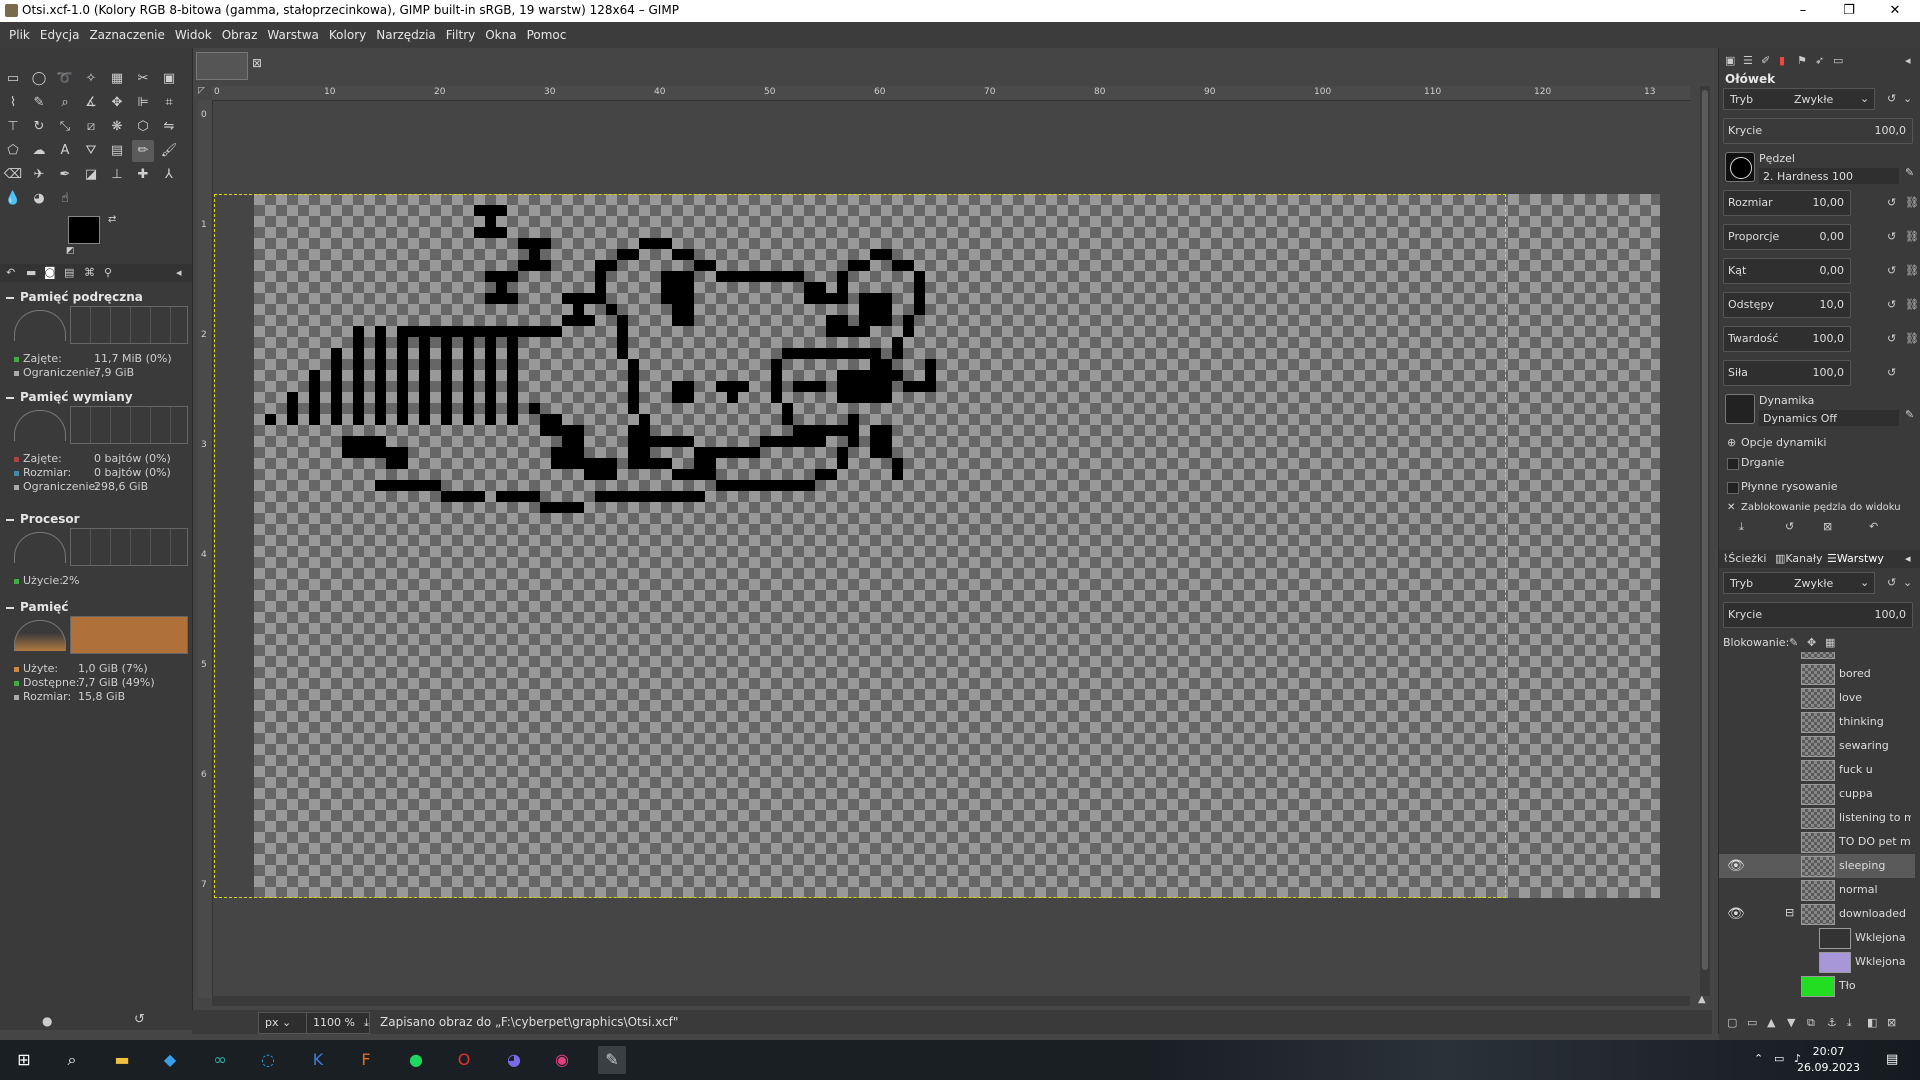  Describe the element at coordinates (1752, 1022) in the screenshot. I see `new-layer-group-icon: ▭` at that location.